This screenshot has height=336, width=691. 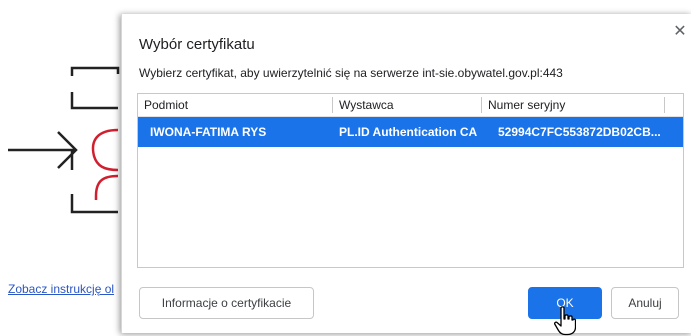 I want to click on cell-issuer: PL.ID Authentication CA, so click(x=408, y=132).